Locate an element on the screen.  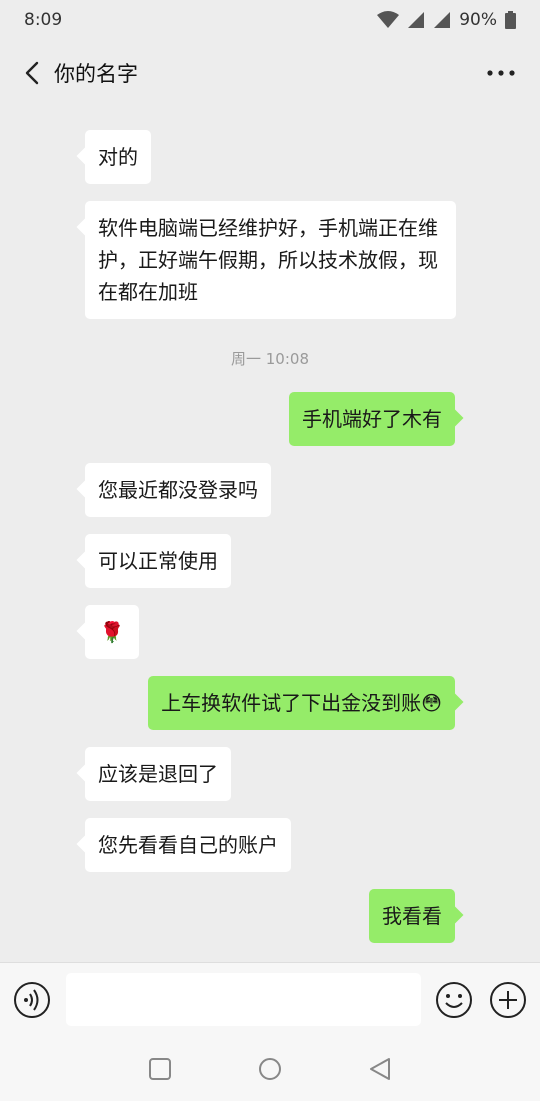
voice-icon is located at coordinates (32, 1000).